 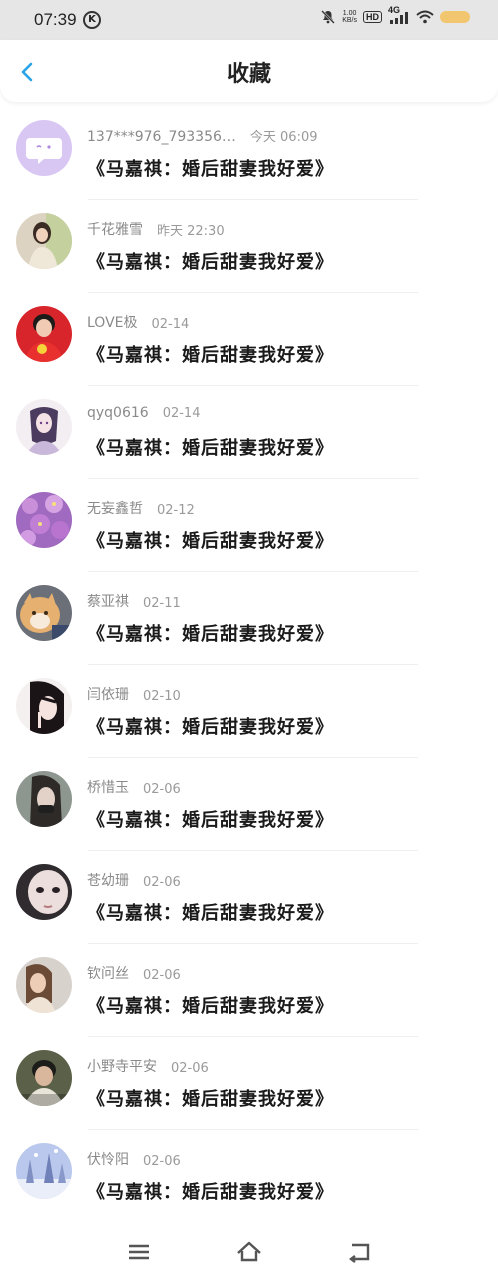 I want to click on user-name: 伏怜阳, so click(x=108, y=1160).